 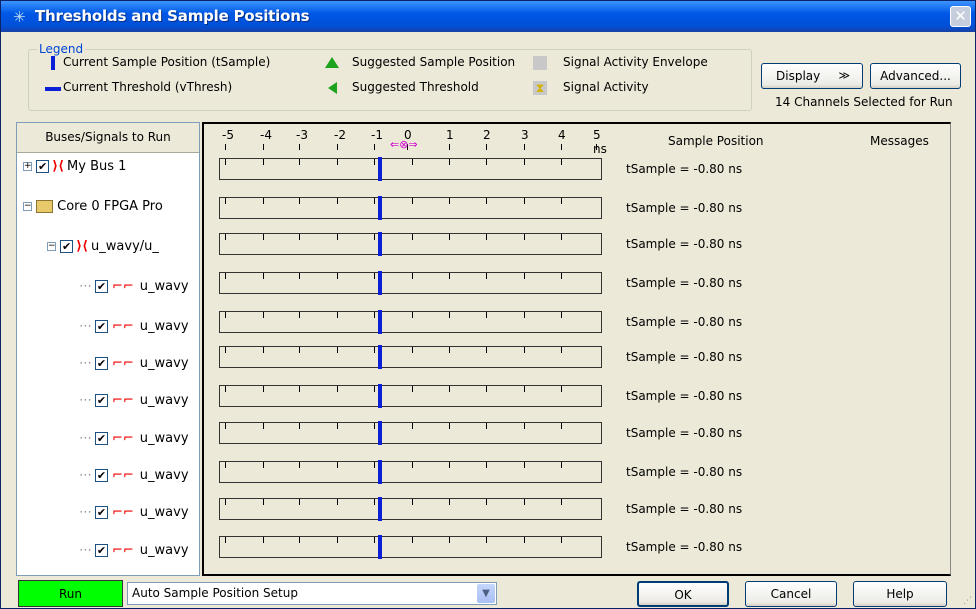 What do you see at coordinates (74, 167) in the screenshot?
I see `tree-node: + ✔ ⟩⟨ My Bus 1` at bounding box center [74, 167].